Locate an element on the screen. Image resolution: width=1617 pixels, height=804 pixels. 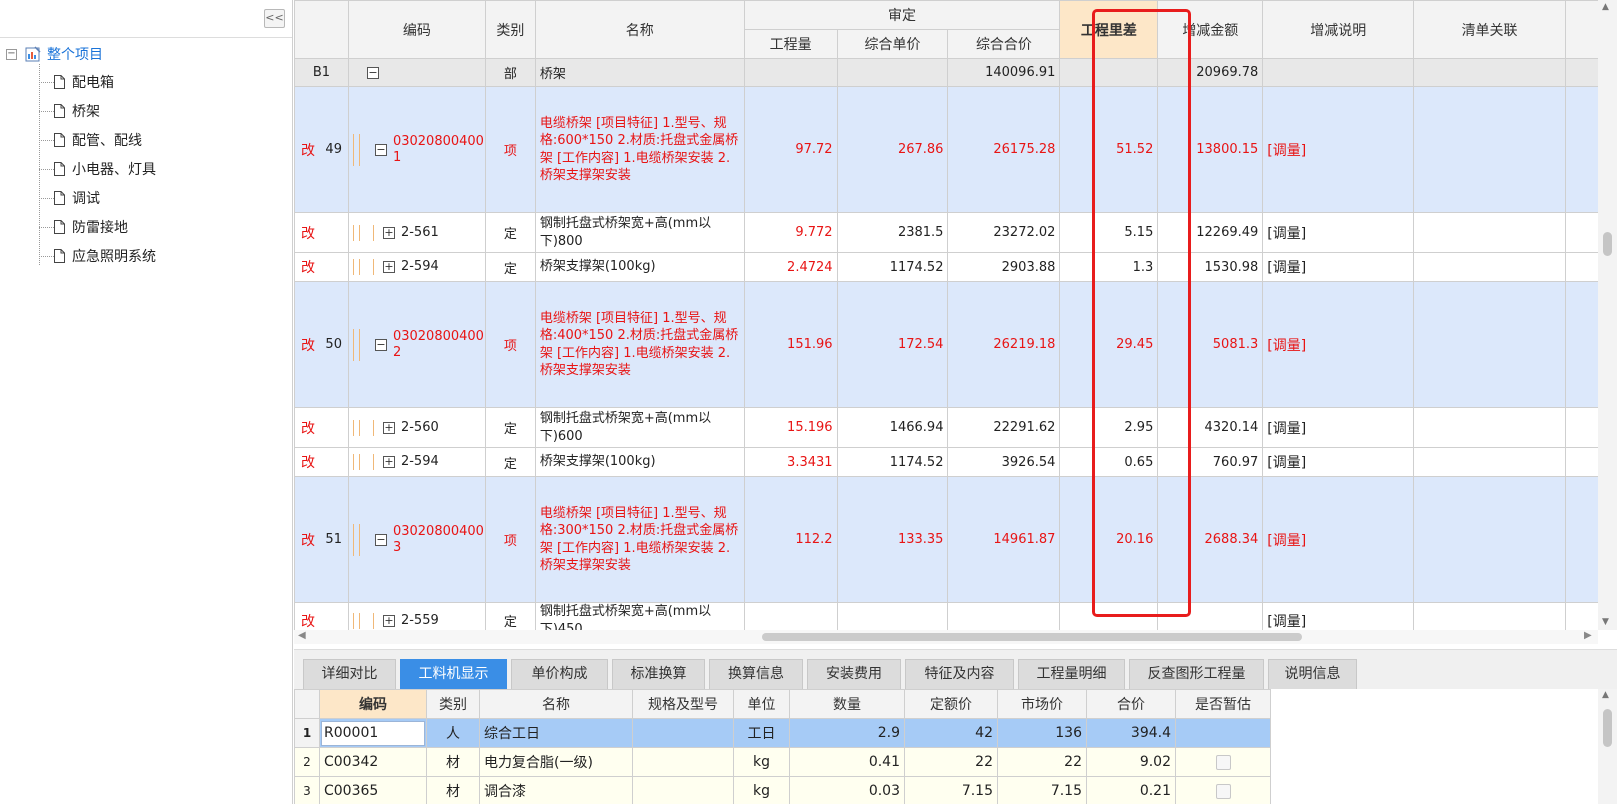
resource-row: 2 C00342 材电力复合脂(一级) kg 0.41 22 22 9.02 is located at coordinates (782, 762).